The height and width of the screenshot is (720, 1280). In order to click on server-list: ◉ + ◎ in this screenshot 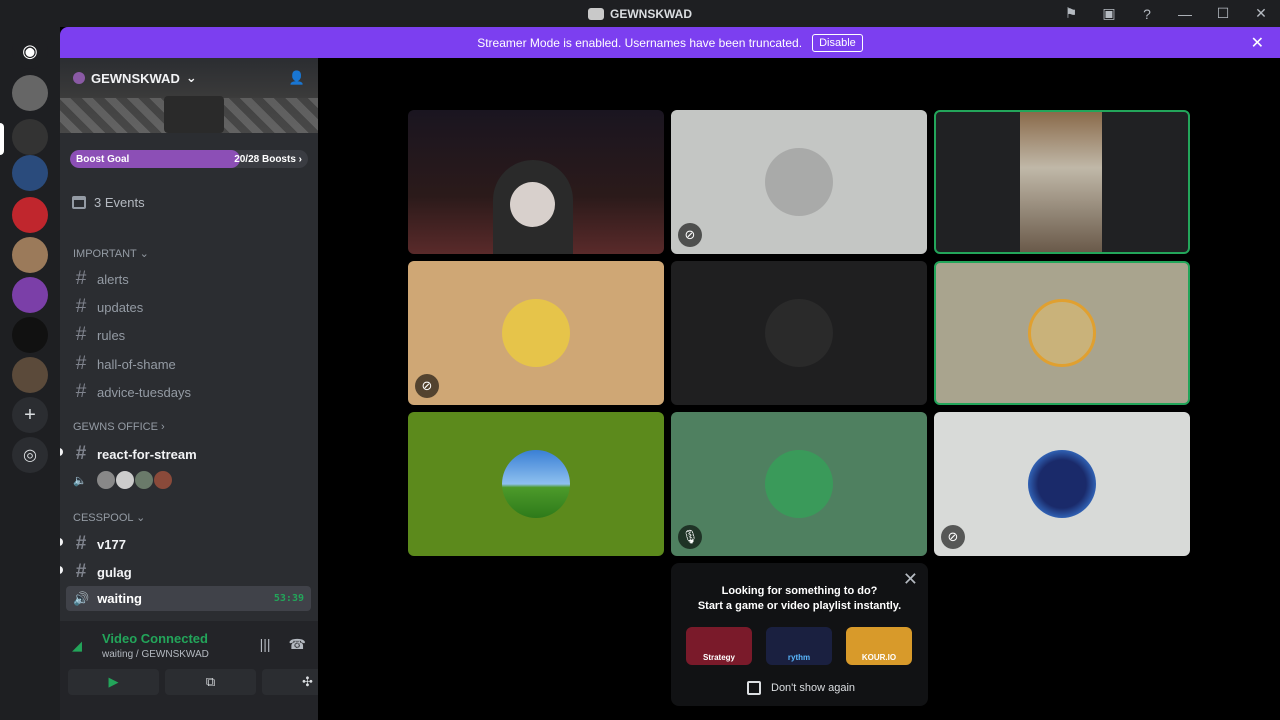, I will do `click(30, 373)`.